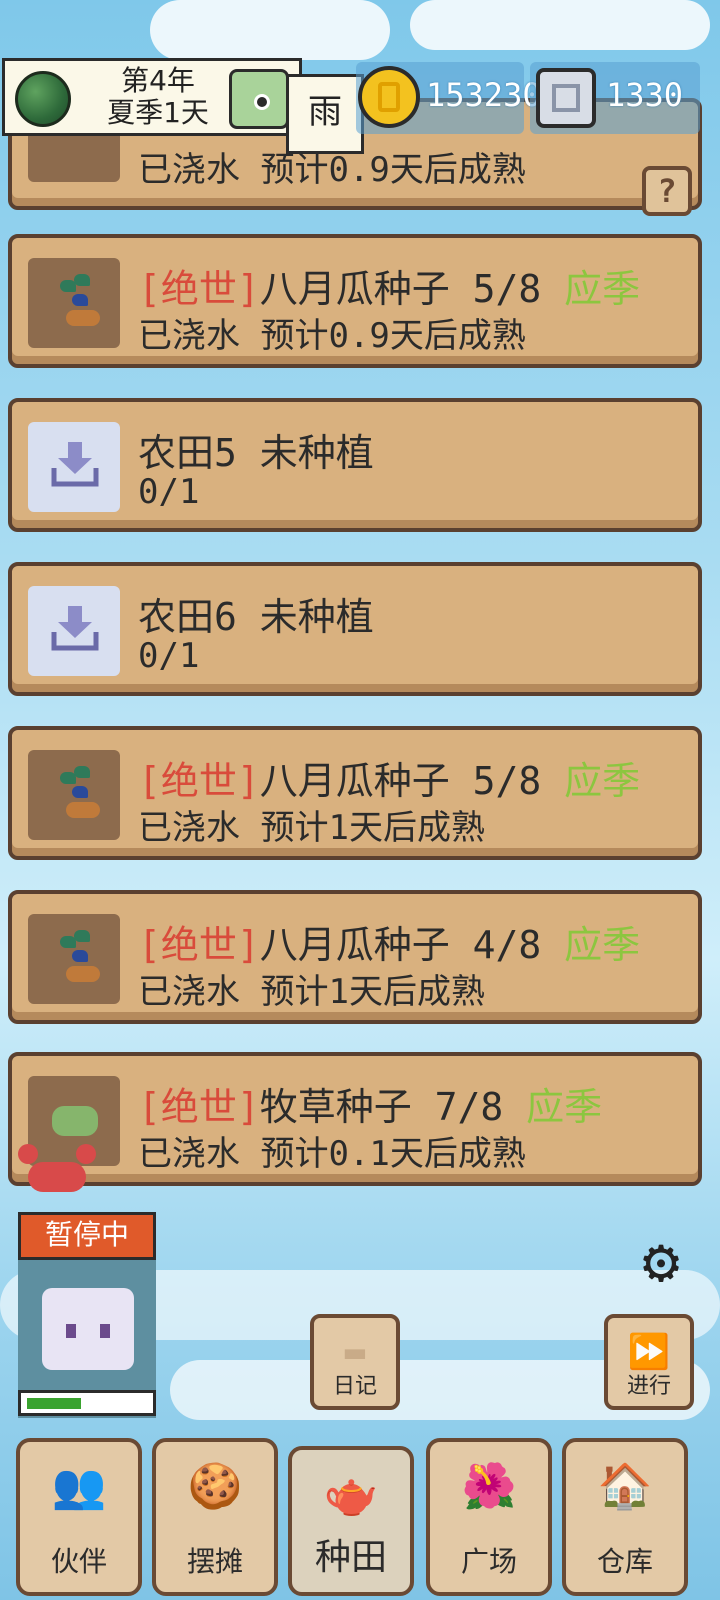  I want to click on plot-card: [绝世]八月瓜种子 5/8 应季 已浇水 预计0.9天后成熟, so click(355, 301).